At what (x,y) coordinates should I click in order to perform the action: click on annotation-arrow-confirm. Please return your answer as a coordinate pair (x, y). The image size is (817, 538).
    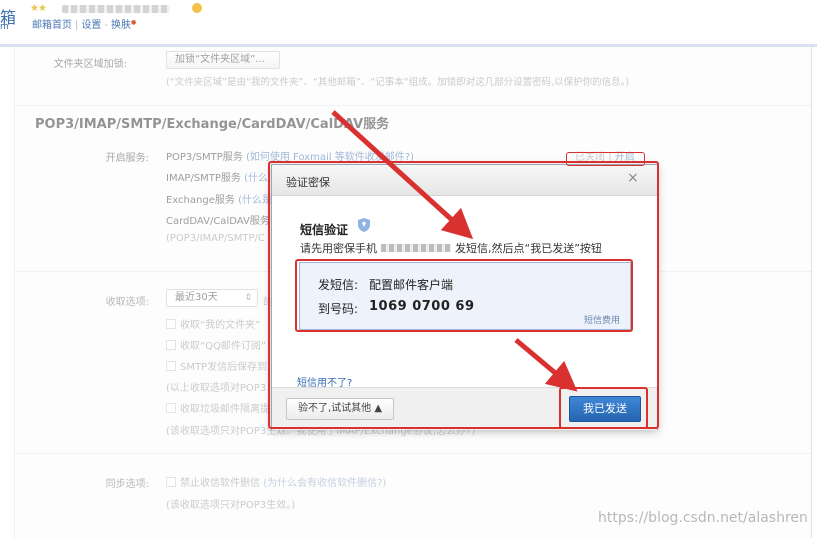
    Looking at the image, I should click on (546, 365).